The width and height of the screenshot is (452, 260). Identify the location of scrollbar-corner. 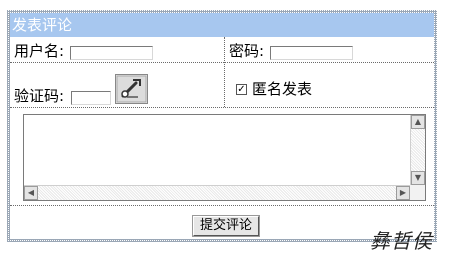
(417, 192).